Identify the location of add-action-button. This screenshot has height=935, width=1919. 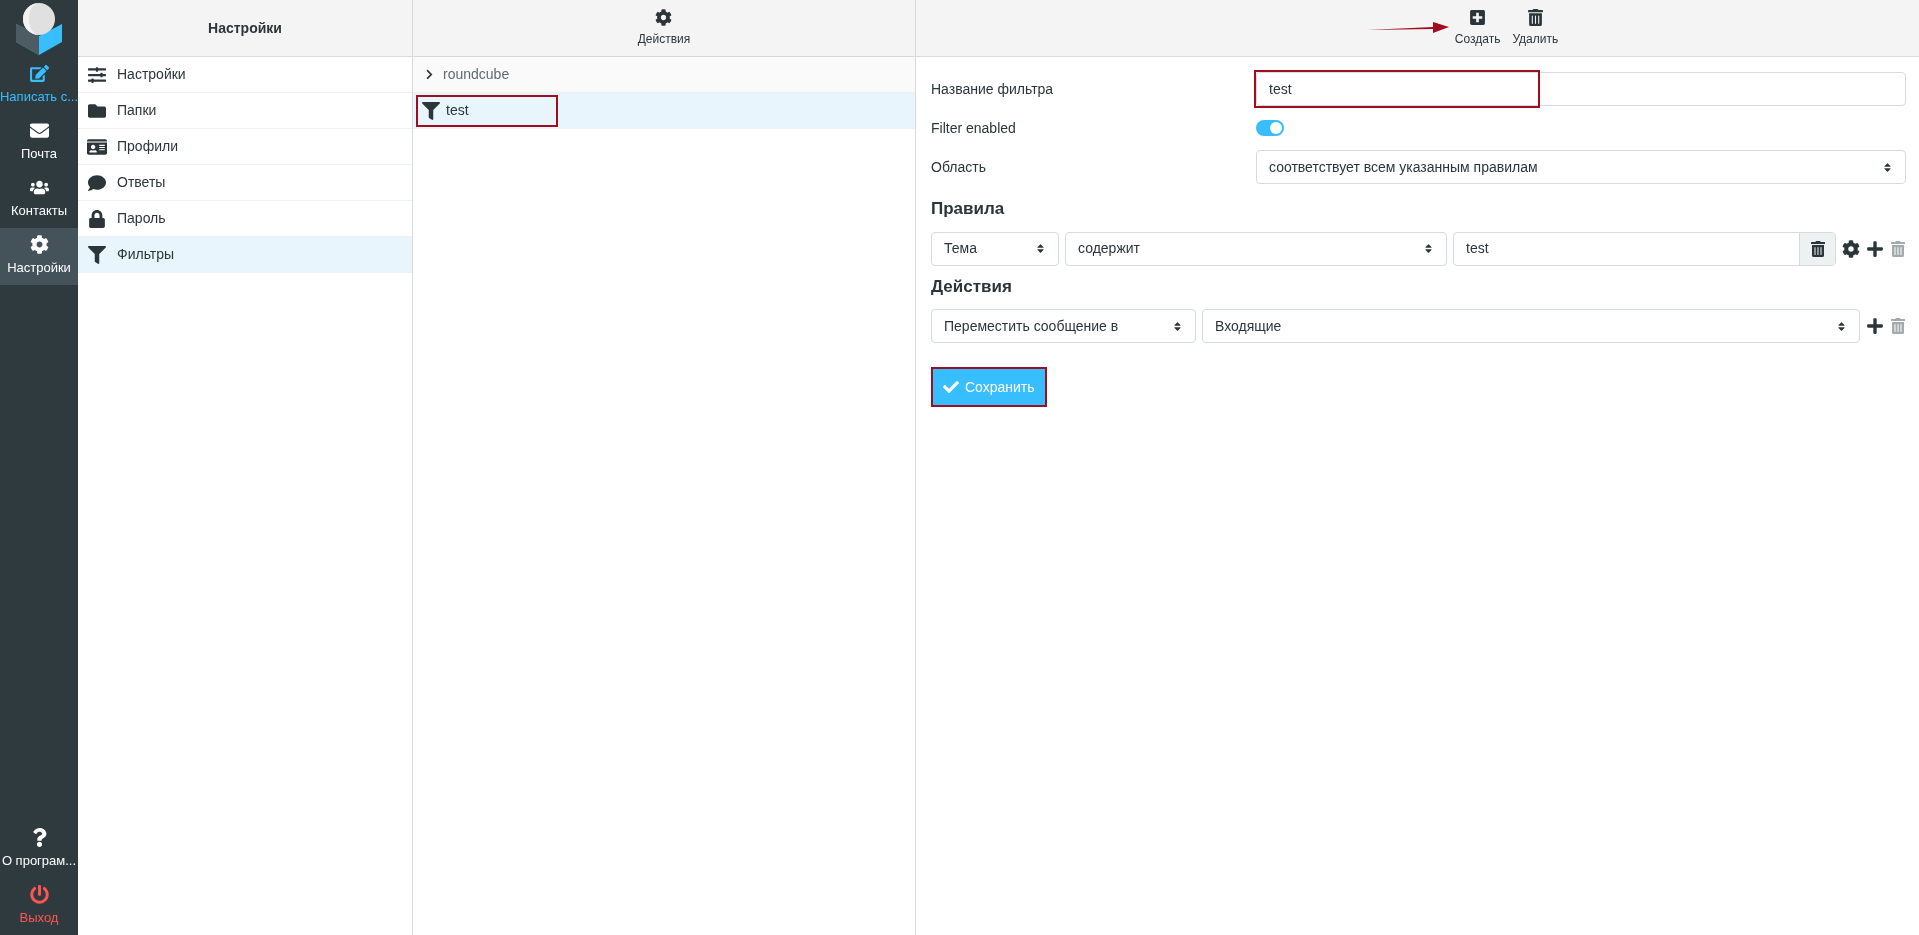
(1875, 326).